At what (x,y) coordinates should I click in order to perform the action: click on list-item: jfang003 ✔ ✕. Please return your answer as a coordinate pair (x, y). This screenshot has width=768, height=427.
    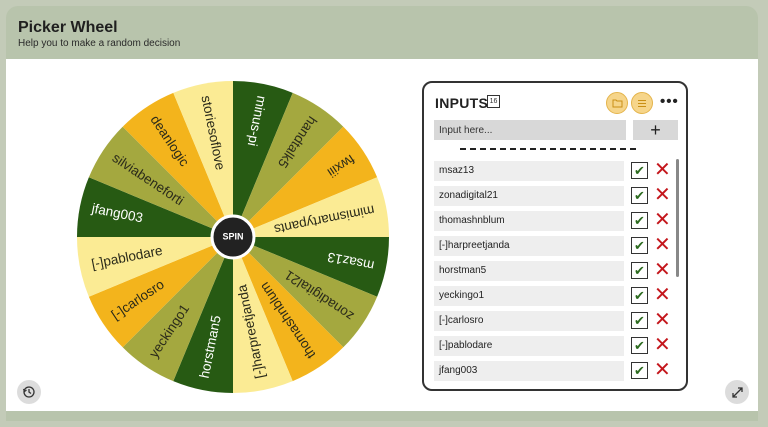
    Looking at the image, I should click on (552, 371).